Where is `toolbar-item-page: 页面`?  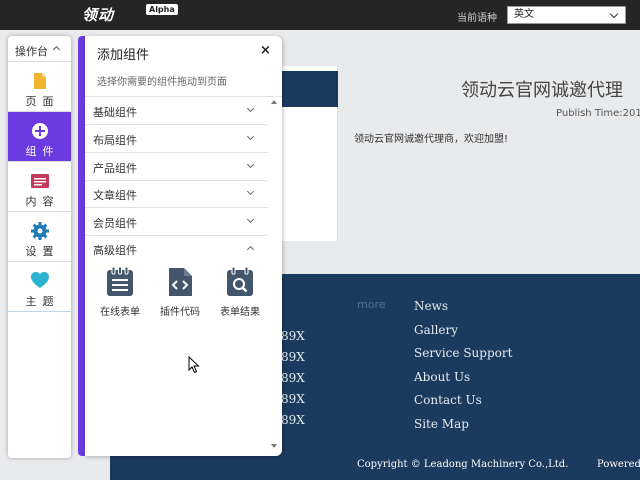 toolbar-item-page: 页面 is located at coordinates (39, 87).